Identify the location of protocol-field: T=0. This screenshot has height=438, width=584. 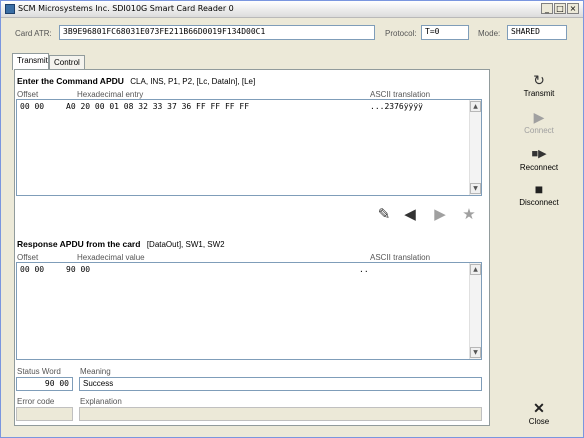
(445, 32).